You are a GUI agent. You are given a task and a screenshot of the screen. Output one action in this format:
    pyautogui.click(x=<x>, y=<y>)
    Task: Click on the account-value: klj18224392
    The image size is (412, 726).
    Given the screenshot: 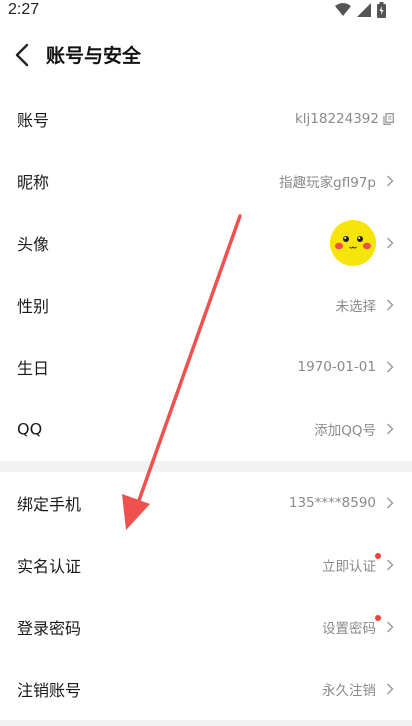 What is the action you would take?
    pyautogui.click(x=336, y=119)
    